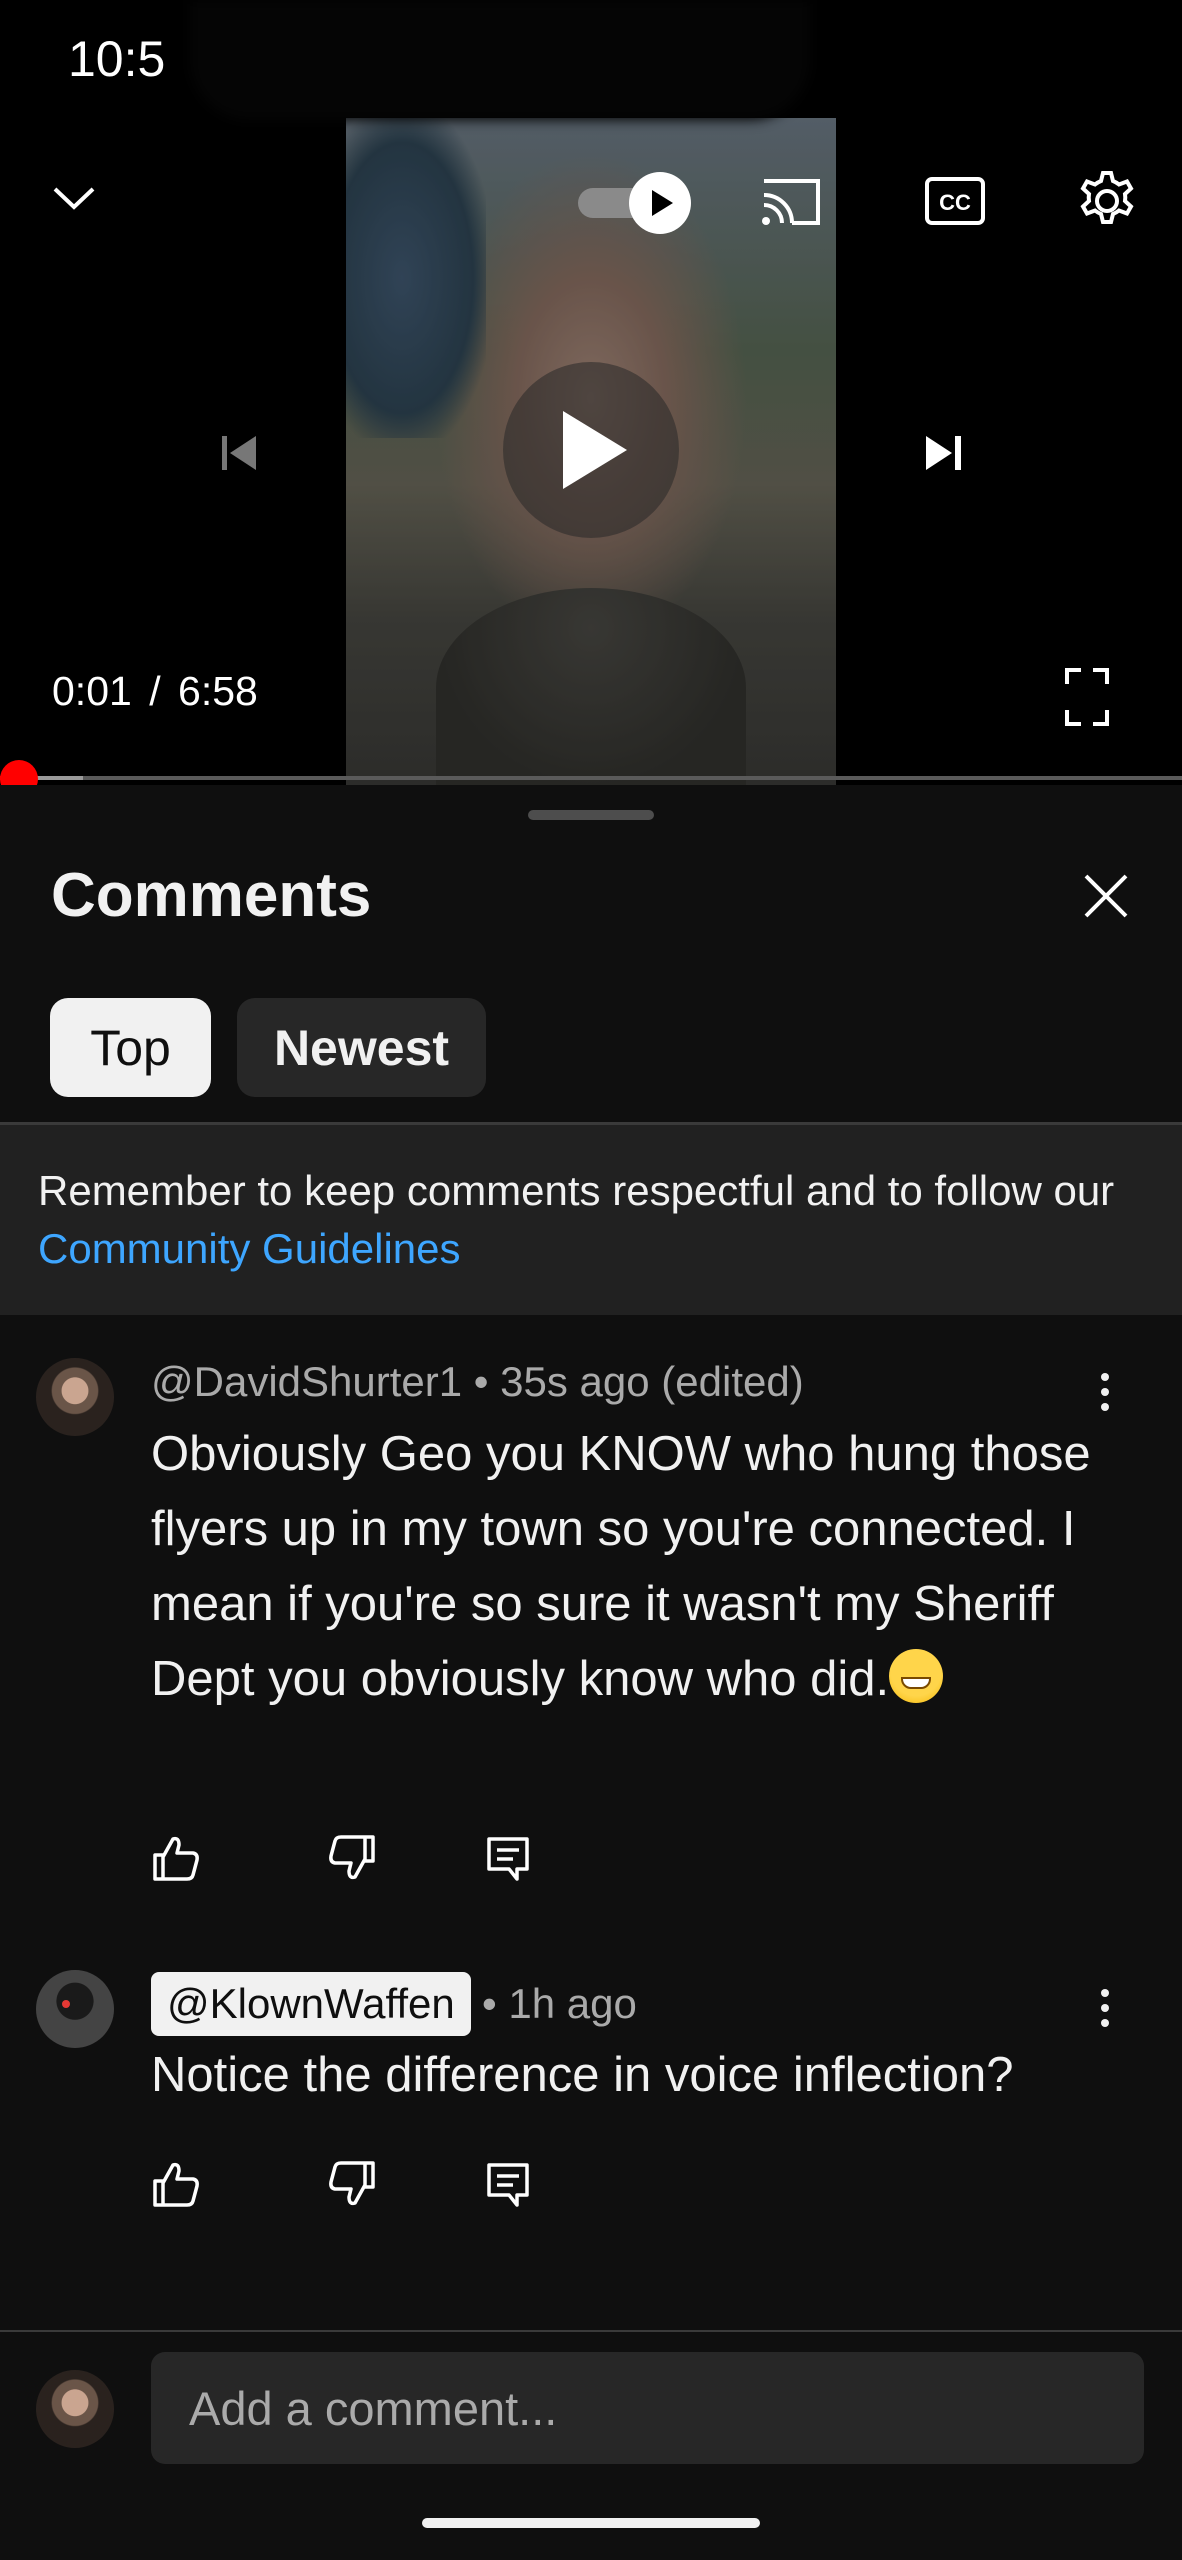 Image resolution: width=1182 pixels, height=2560 pixels. I want to click on play-icon, so click(595, 450).